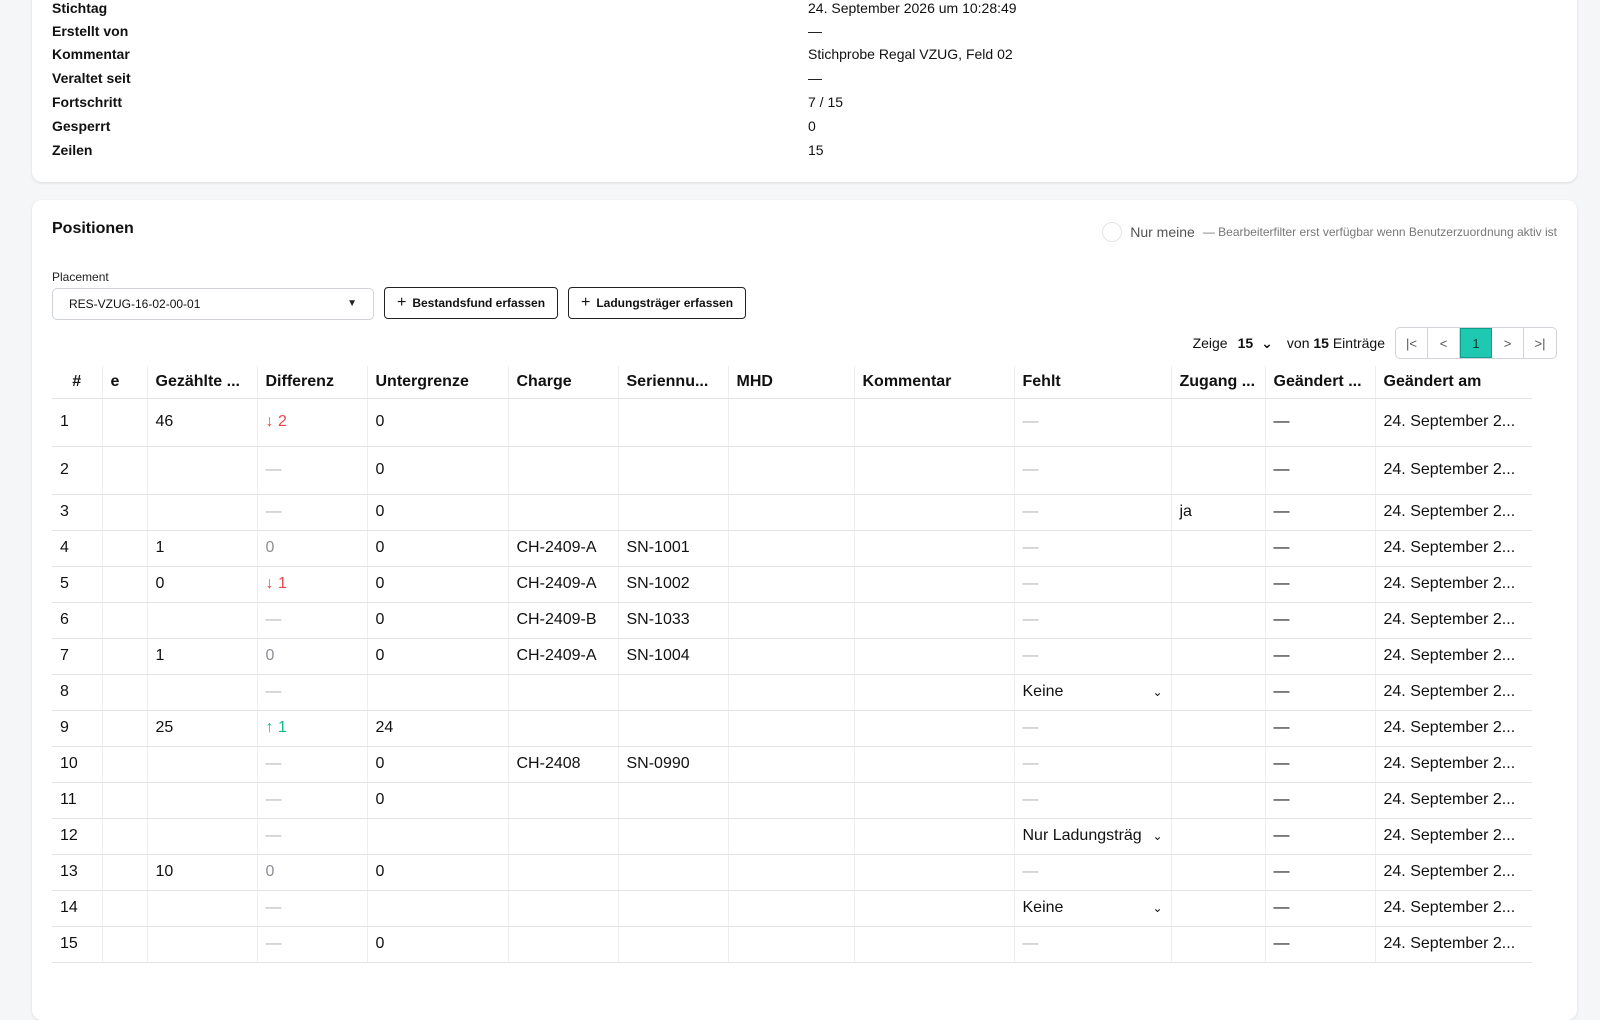 This screenshot has width=1600, height=1020. I want to click on cell-serial: SN-1033, so click(672, 620).